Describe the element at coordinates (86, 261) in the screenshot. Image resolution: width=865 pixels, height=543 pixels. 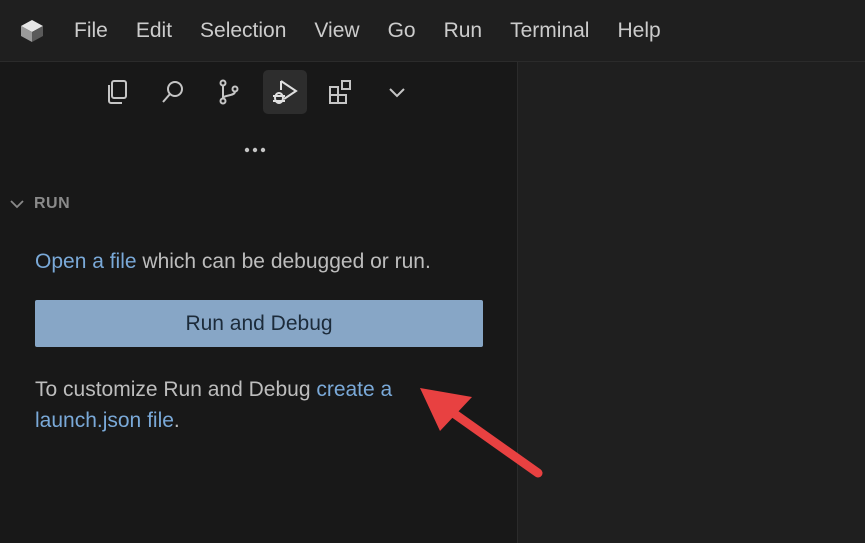
I see `open-file-link: Open a file` at that location.